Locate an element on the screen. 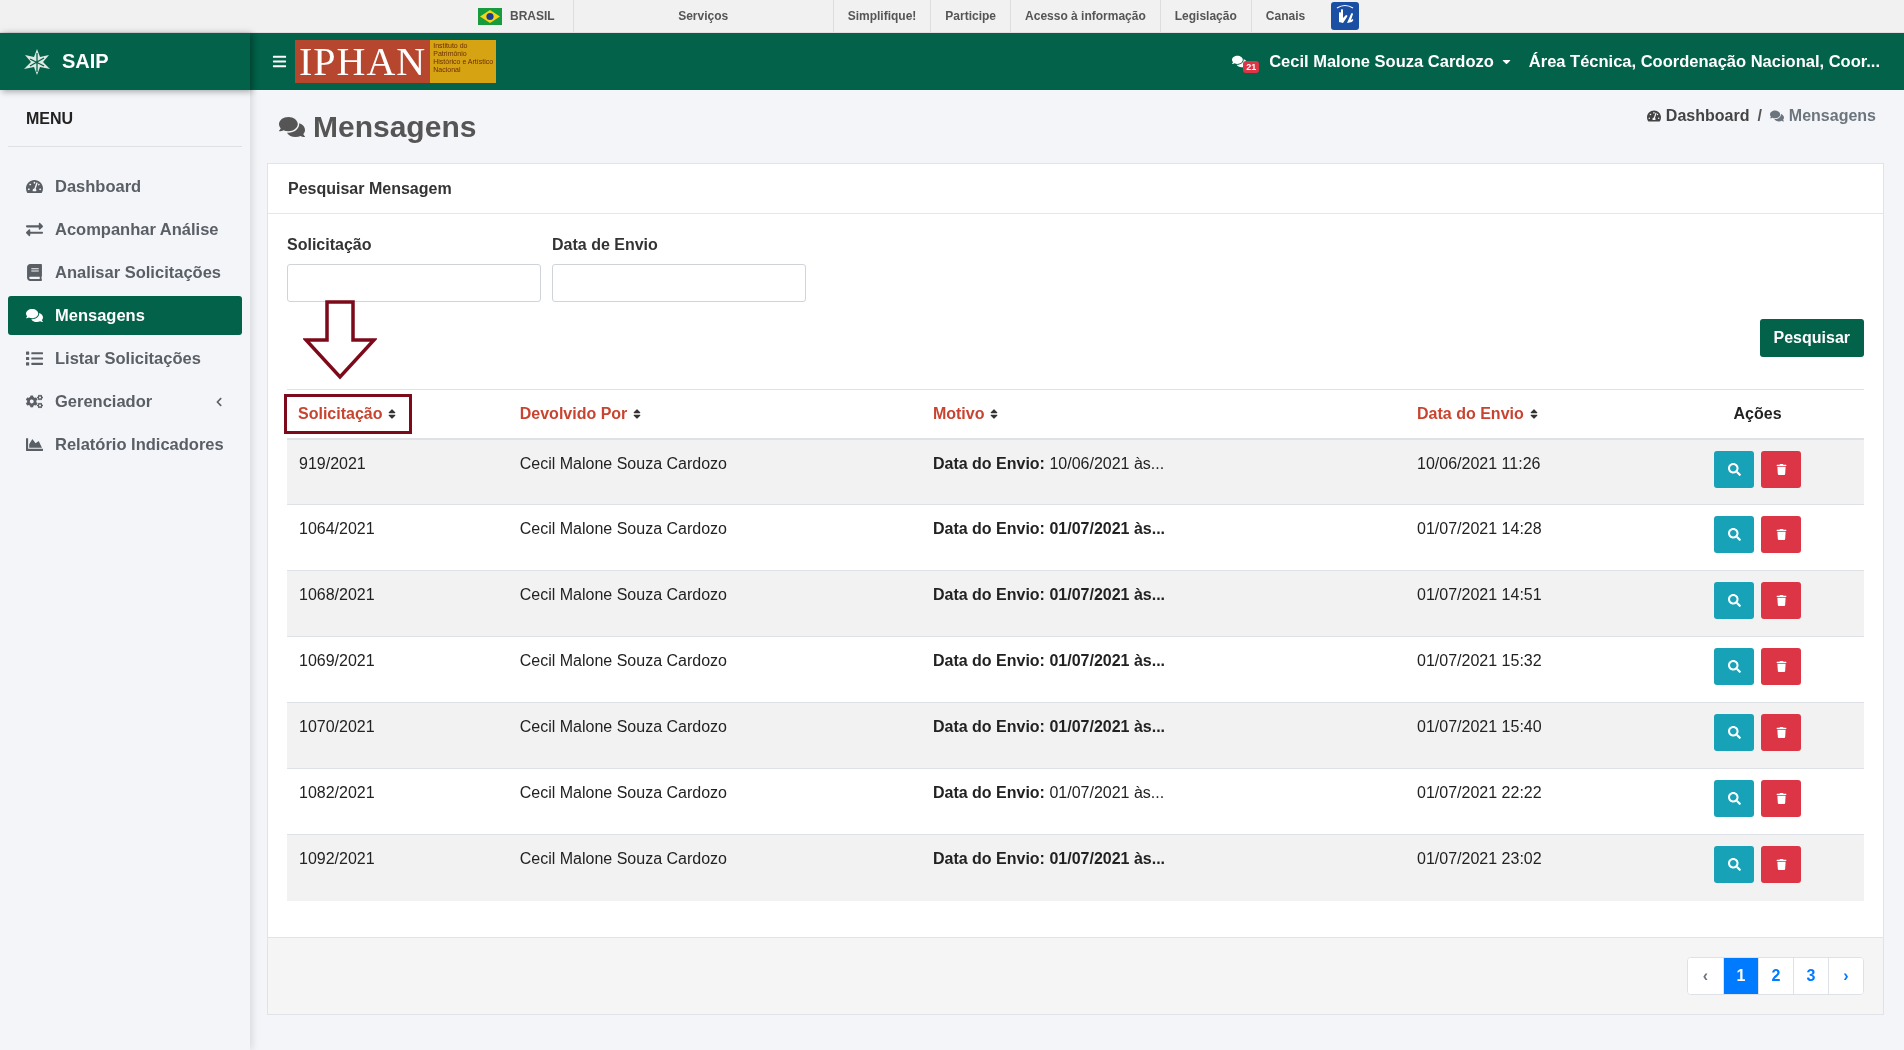  sidebar-item: Acompanhar Análise is located at coordinates (125, 229).